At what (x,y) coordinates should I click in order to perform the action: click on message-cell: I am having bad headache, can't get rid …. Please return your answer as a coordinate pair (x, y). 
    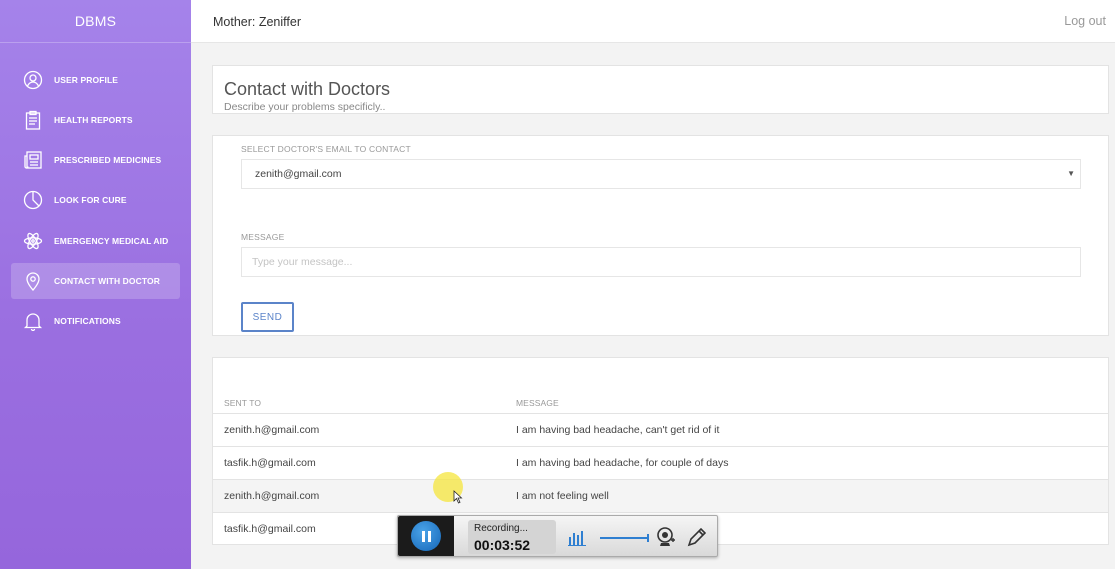
    Looking at the image, I should click on (618, 430).